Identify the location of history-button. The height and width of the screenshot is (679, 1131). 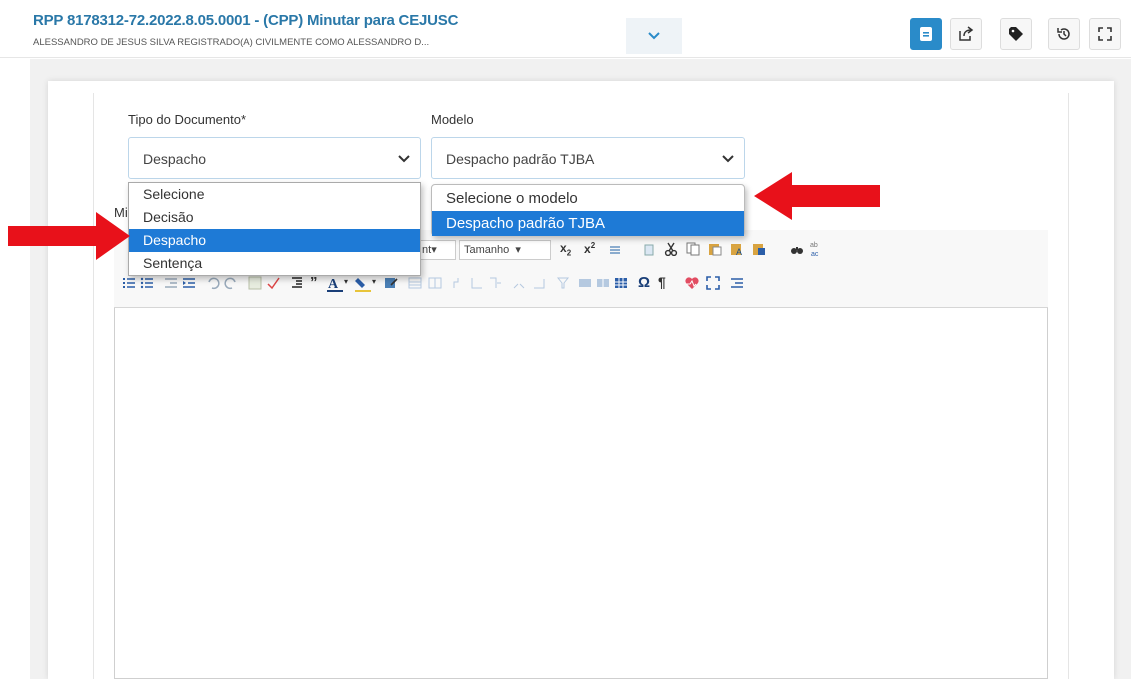
(1064, 34).